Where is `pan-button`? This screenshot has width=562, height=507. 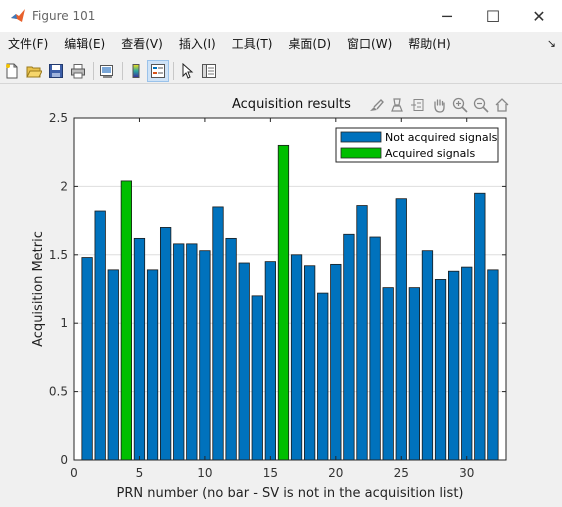
pan-button is located at coordinates (439, 105).